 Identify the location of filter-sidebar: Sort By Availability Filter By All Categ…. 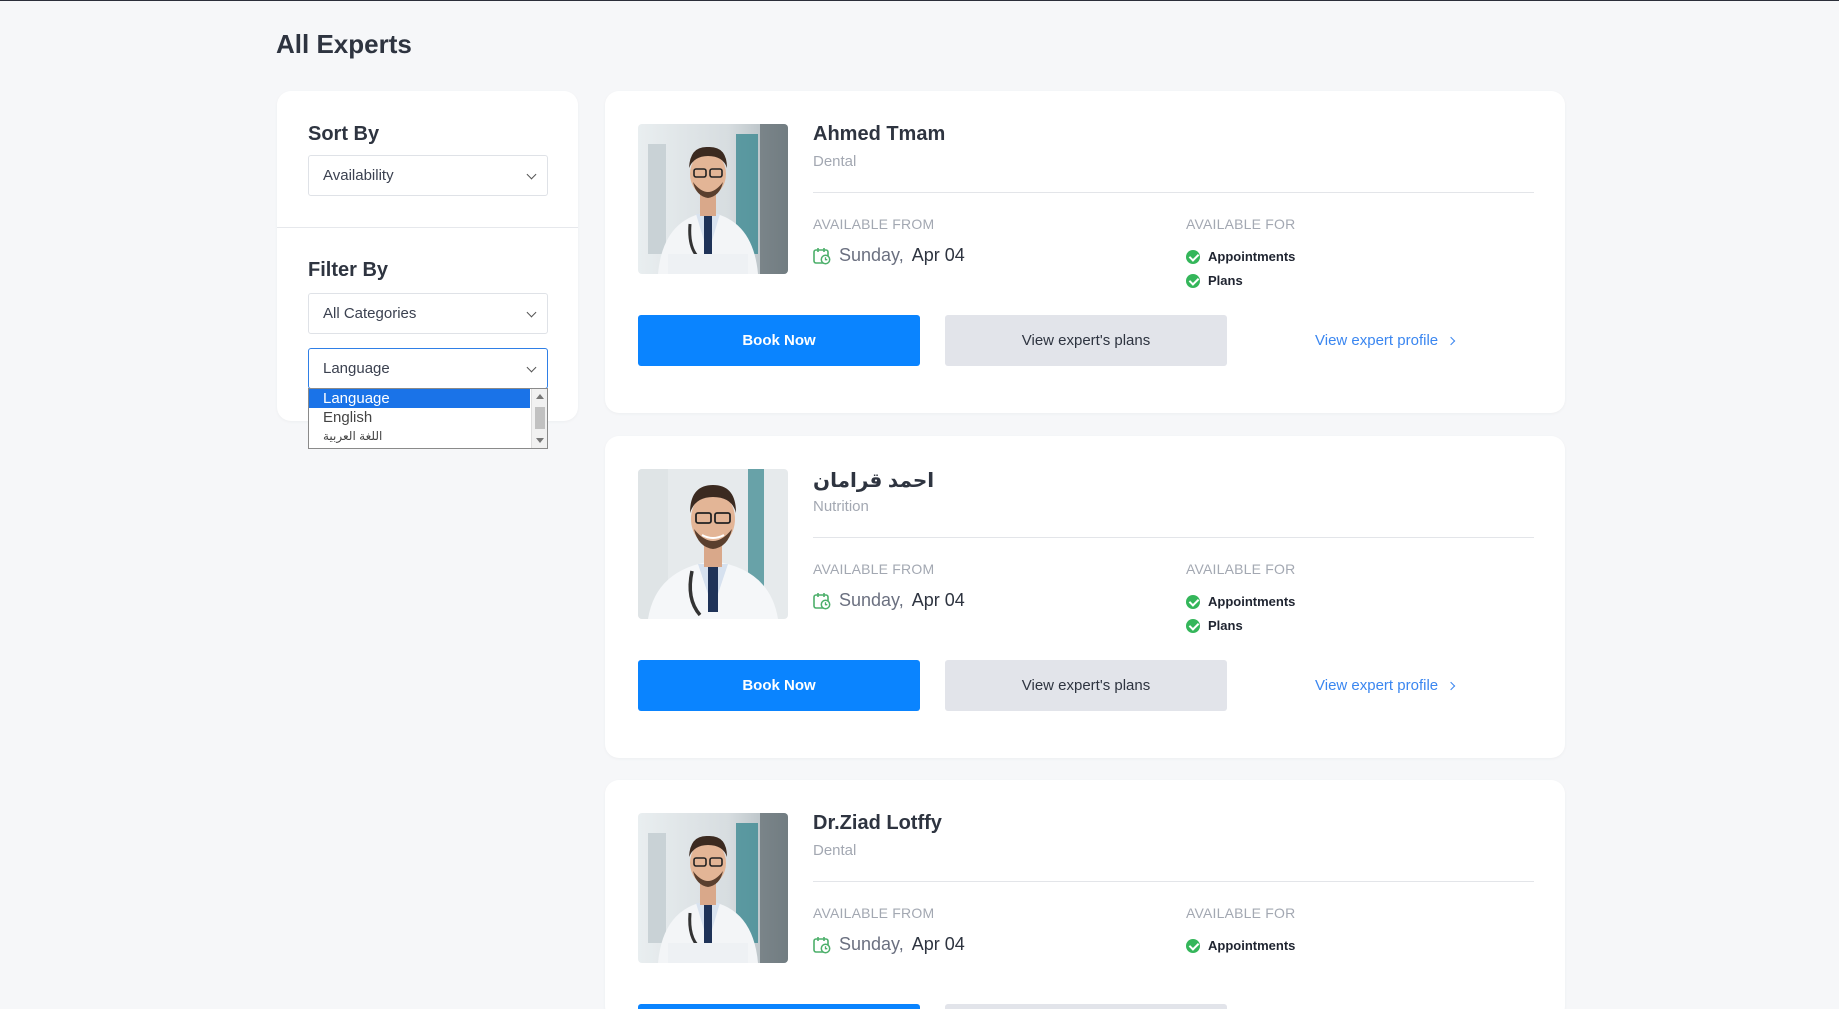
(427, 256).